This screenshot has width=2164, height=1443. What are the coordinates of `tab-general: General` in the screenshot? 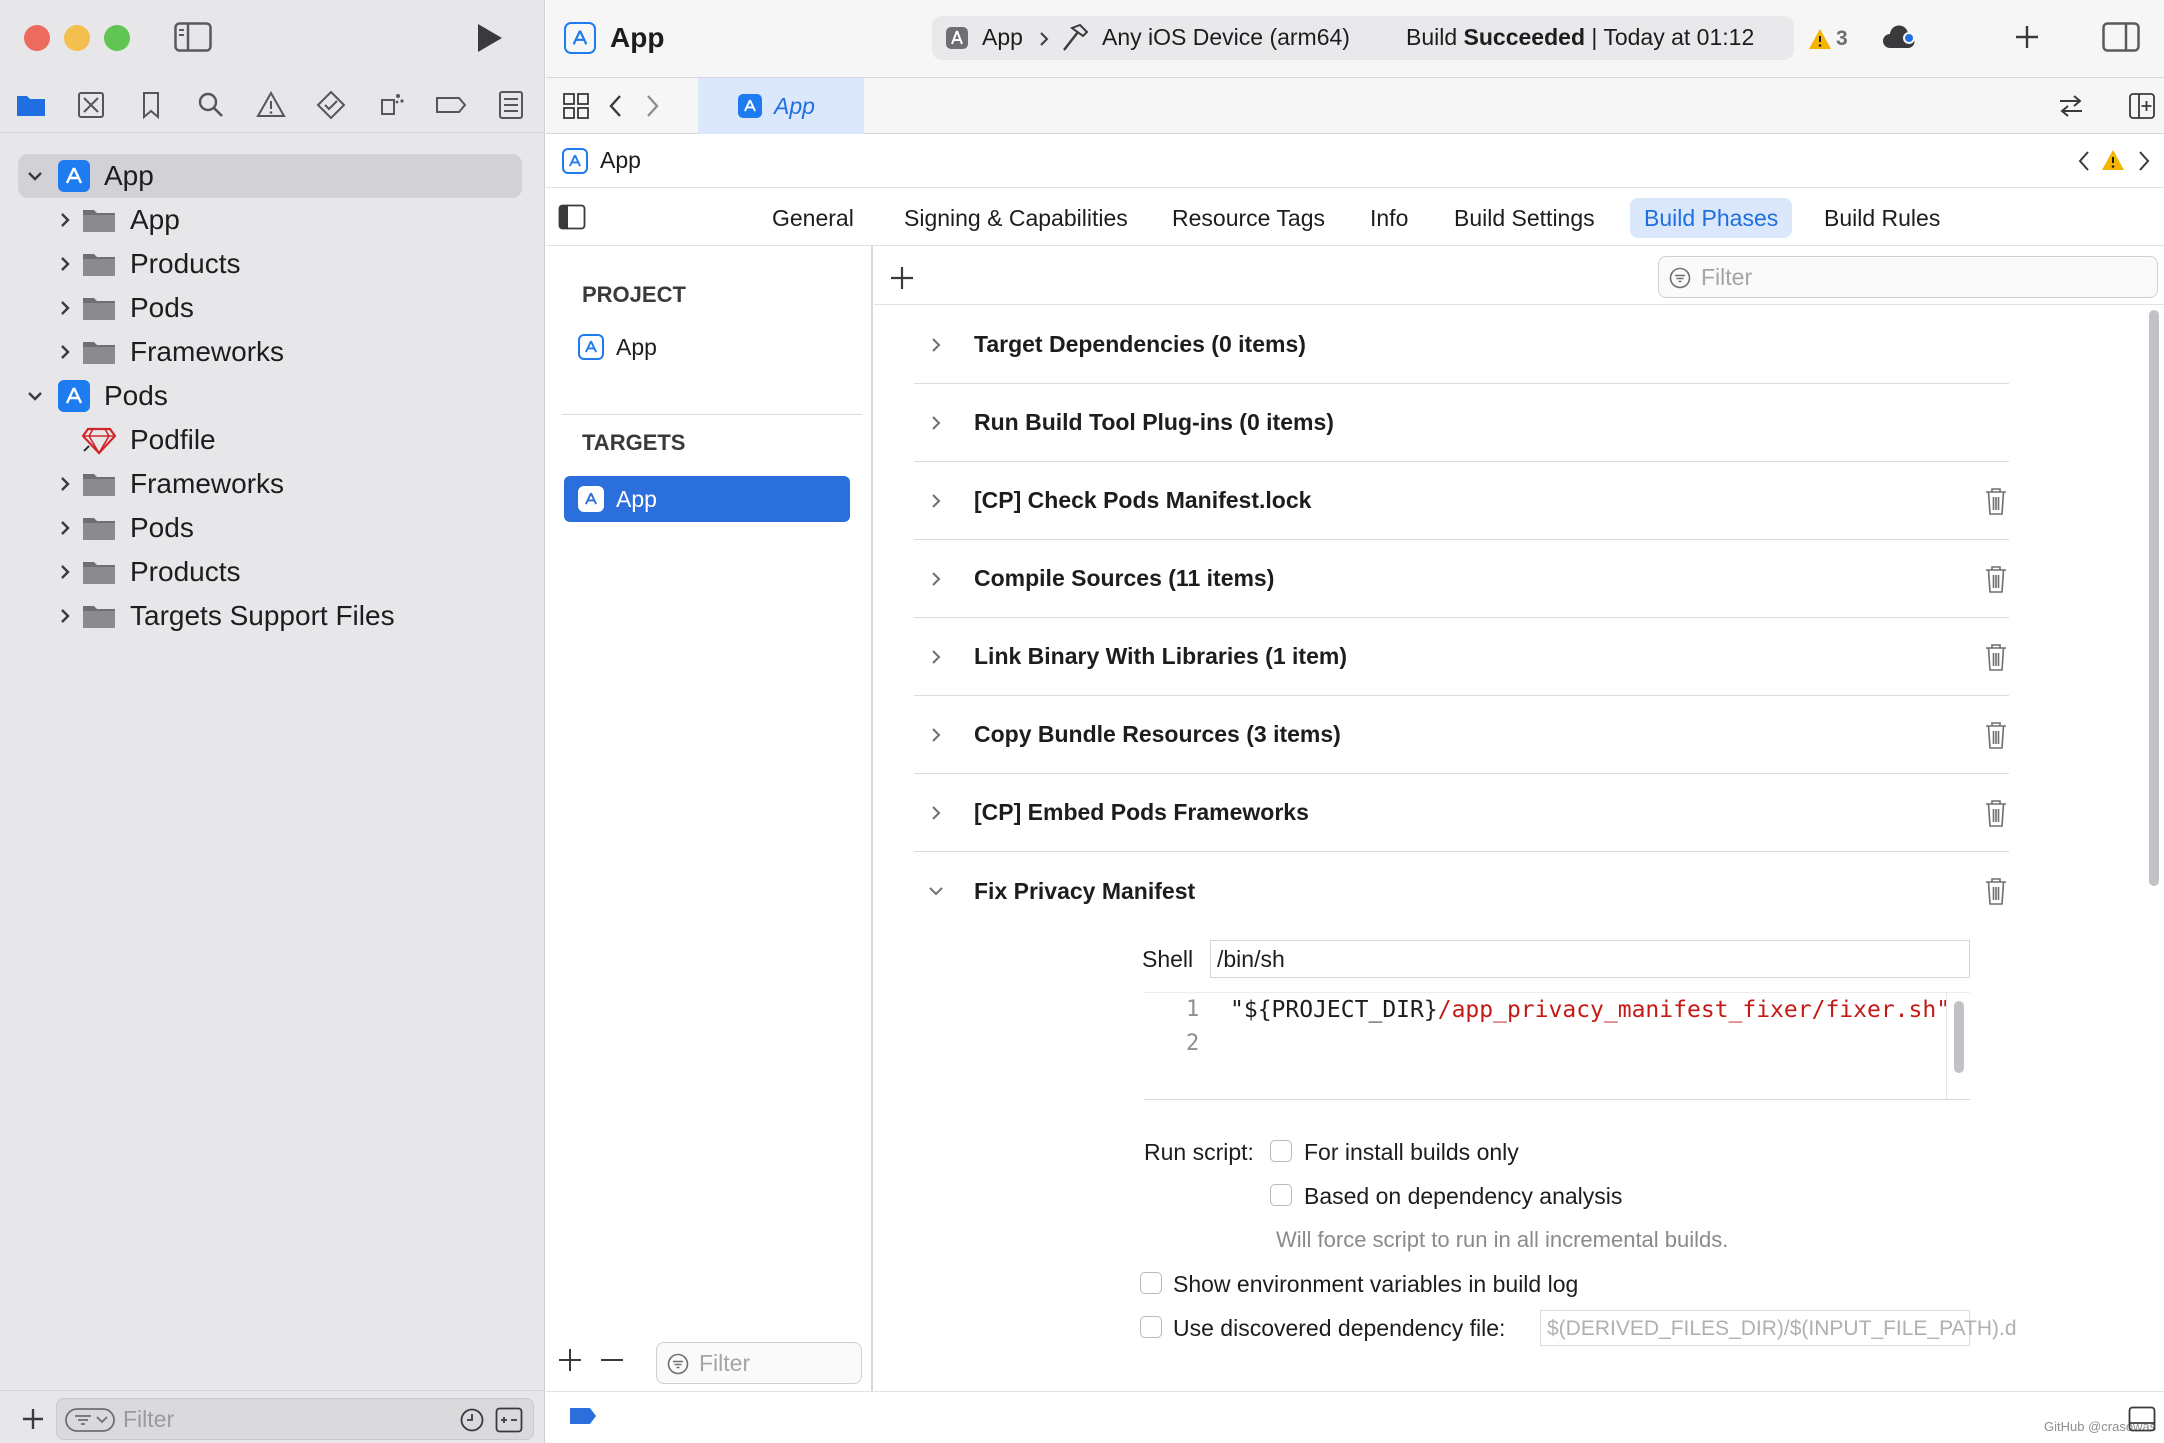 It's located at (813, 218).